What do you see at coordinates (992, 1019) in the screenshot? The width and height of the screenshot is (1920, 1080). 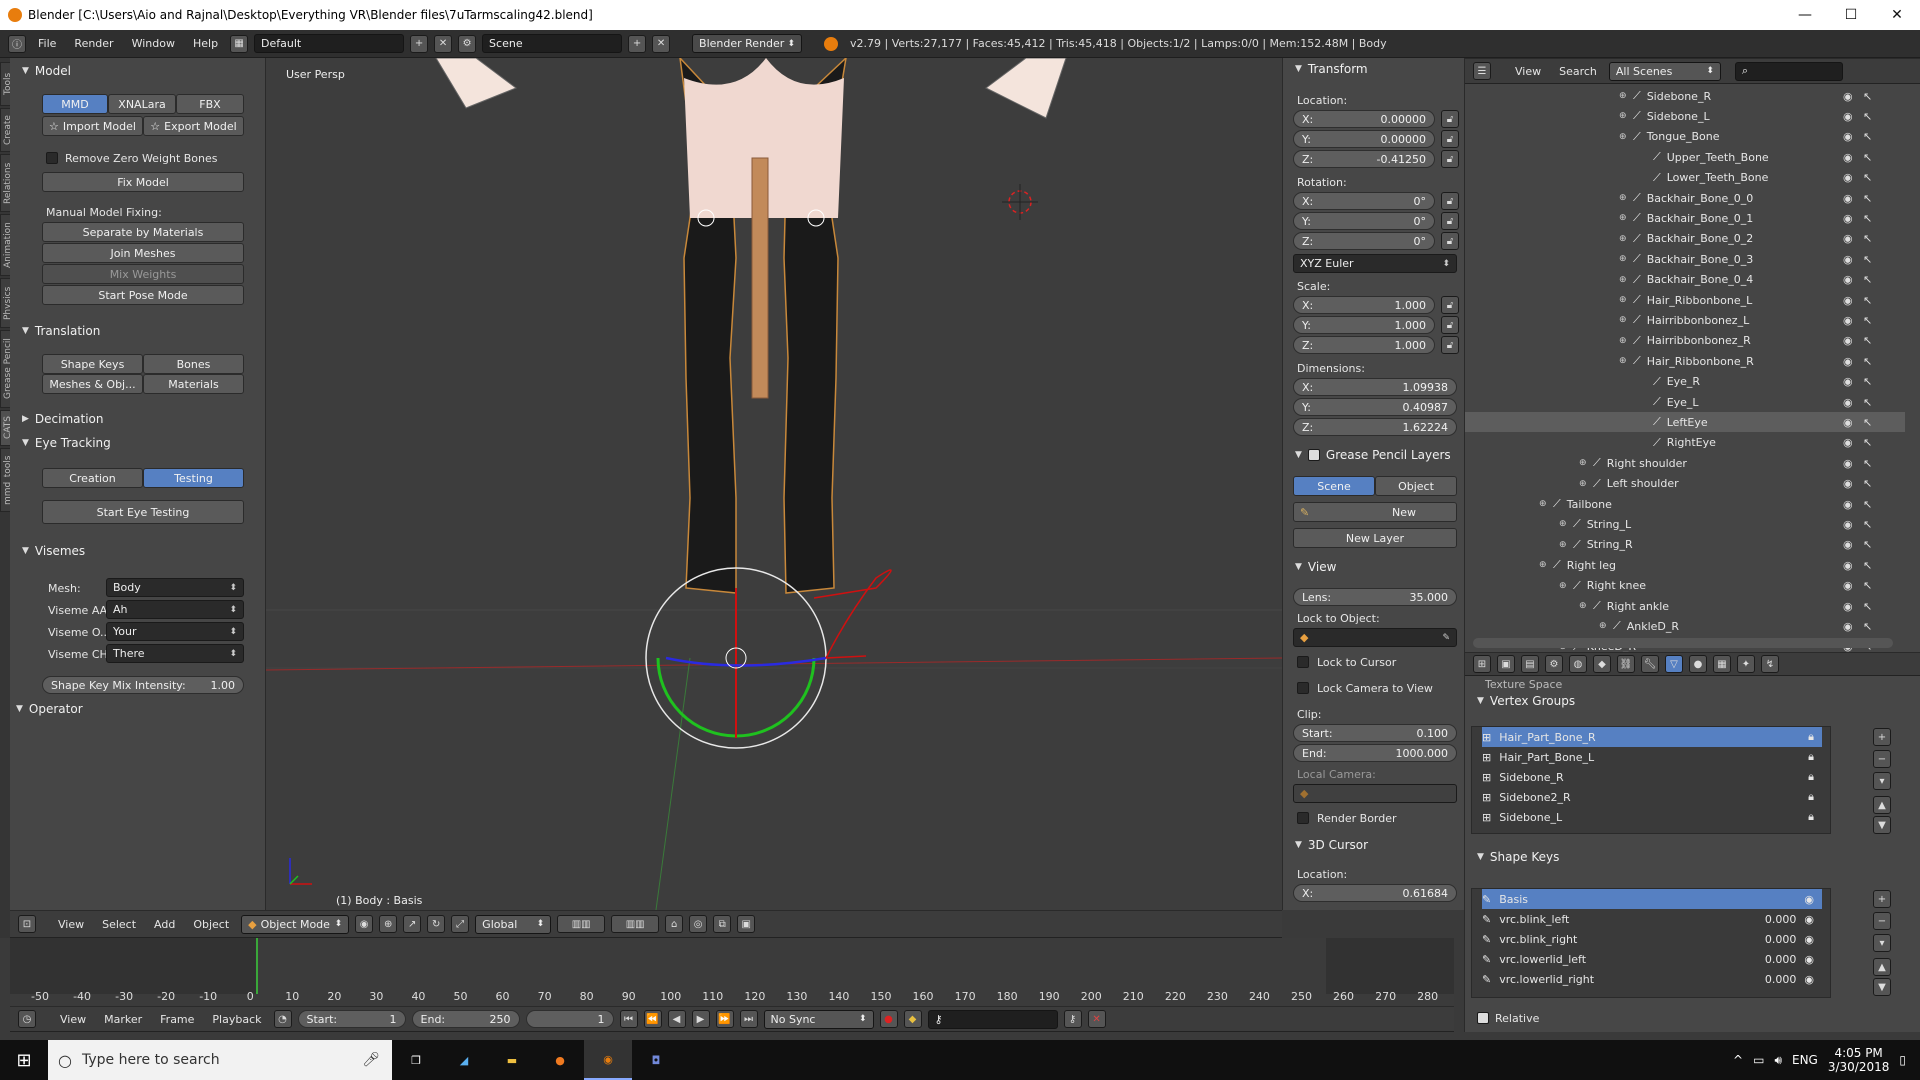 I see `keying-set-field: ⚷` at bounding box center [992, 1019].